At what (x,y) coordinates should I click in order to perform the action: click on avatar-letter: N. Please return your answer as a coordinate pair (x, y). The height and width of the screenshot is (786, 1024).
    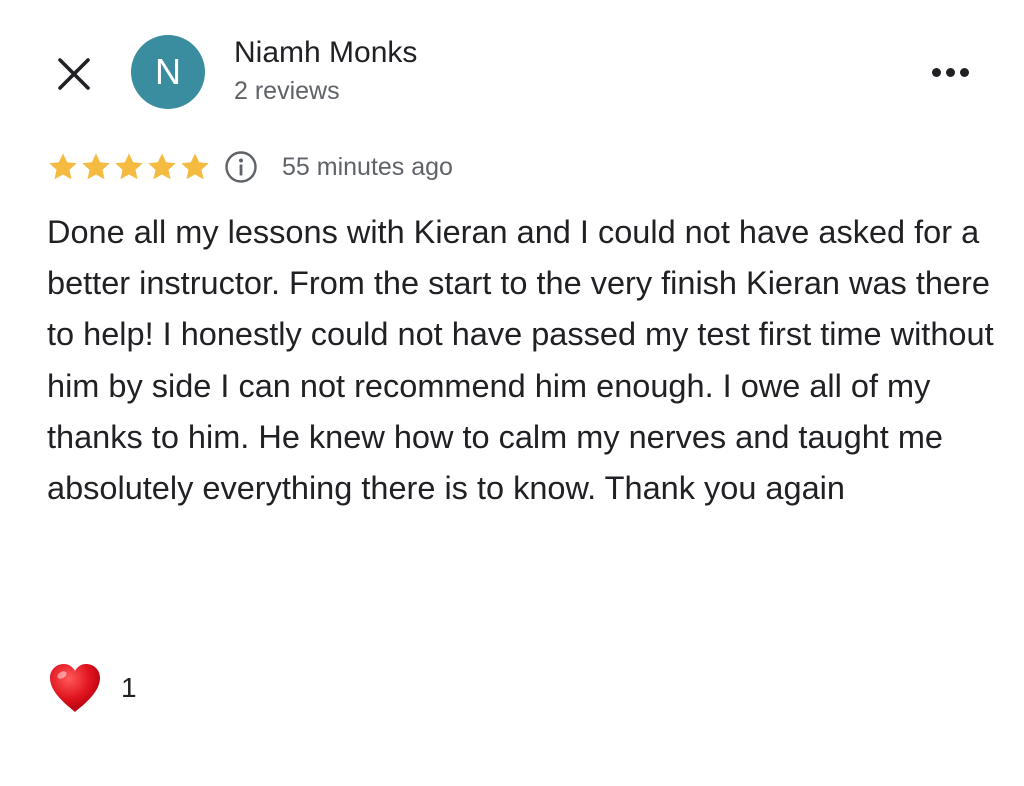
    Looking at the image, I should click on (168, 71).